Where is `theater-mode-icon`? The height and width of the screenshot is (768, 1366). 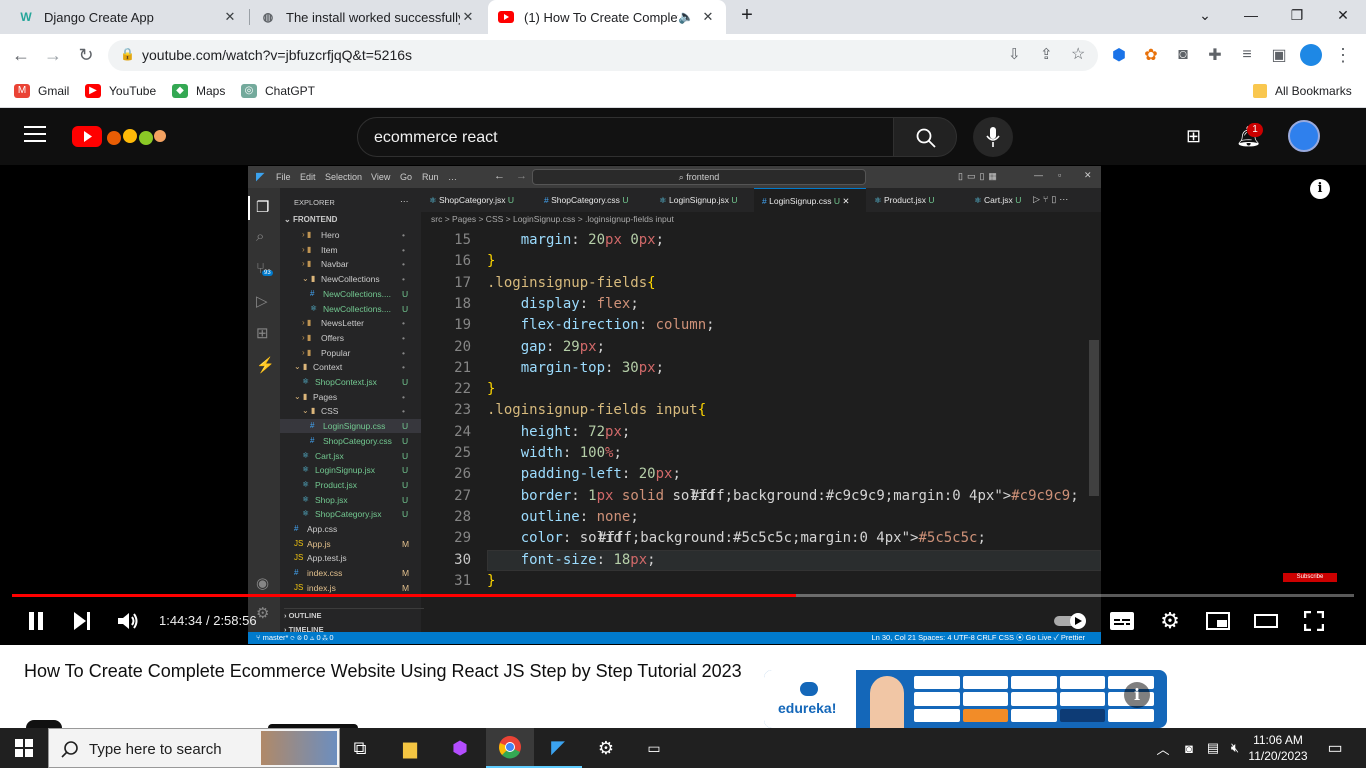
theater-mode-icon is located at coordinates (1266, 621).